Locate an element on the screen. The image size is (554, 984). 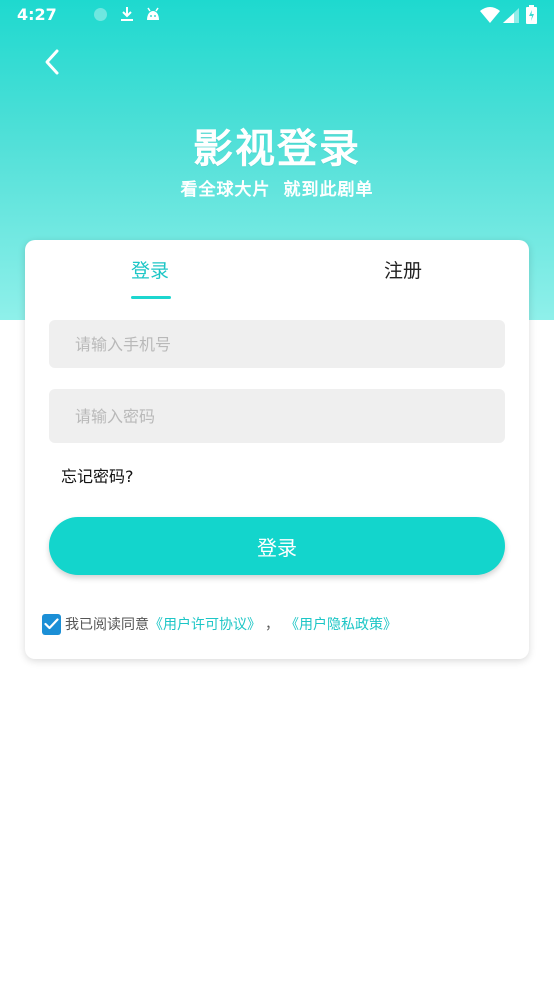
status-time: 4:27 is located at coordinates (37, 14).